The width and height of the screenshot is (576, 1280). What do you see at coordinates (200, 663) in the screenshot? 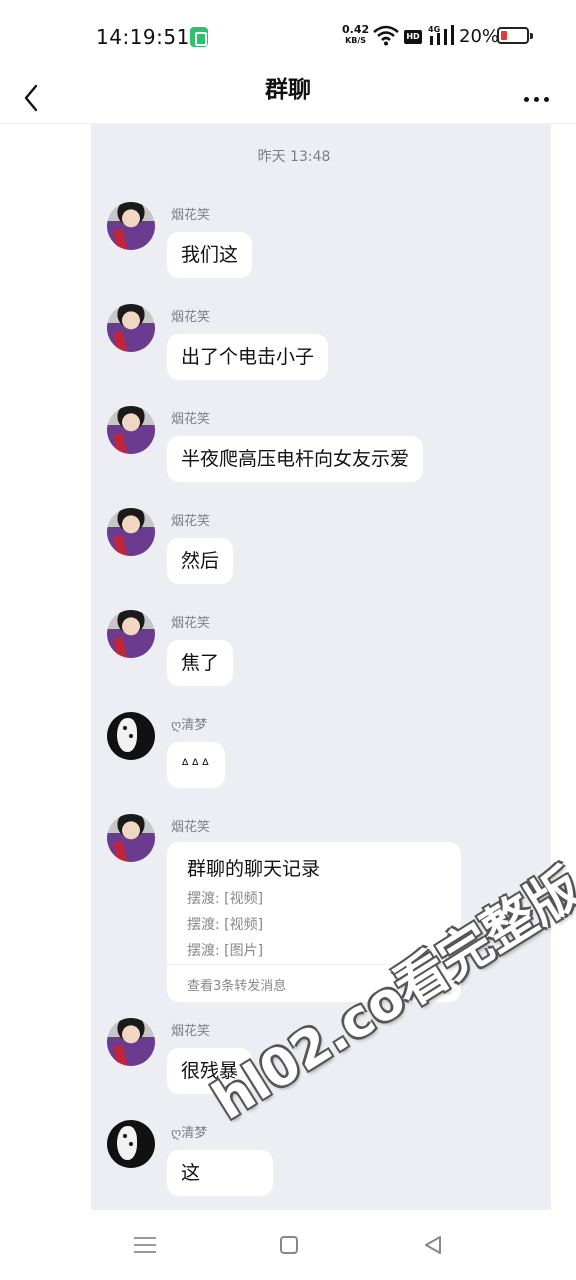
I see `message-bubble: 焦了` at bounding box center [200, 663].